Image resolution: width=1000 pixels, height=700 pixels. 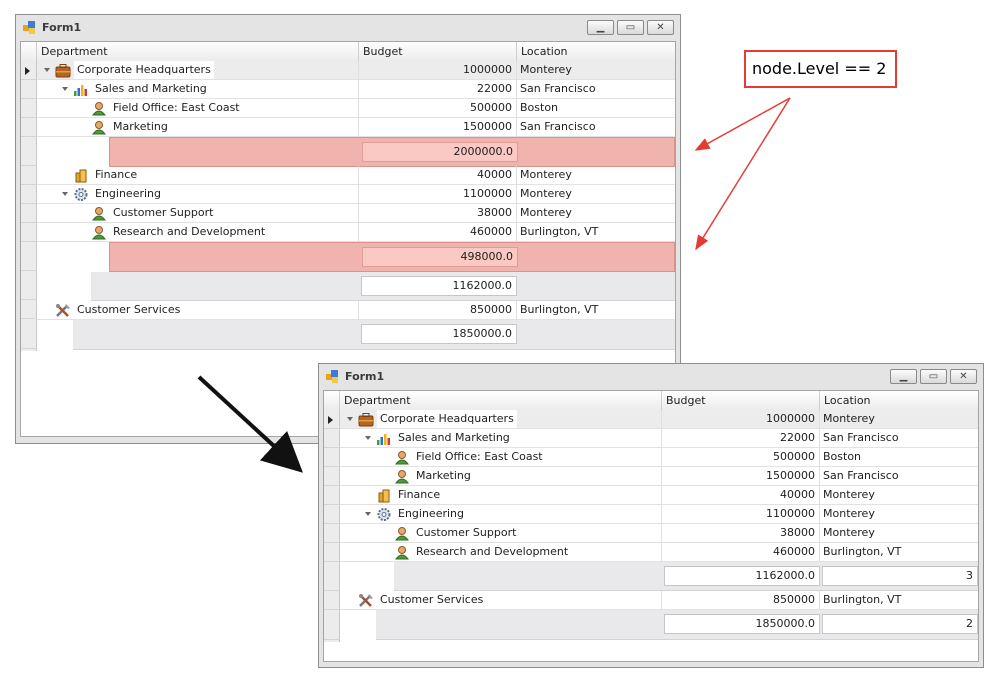 I want to click on arrow-to-engineering-footer, so click(x=743, y=174).